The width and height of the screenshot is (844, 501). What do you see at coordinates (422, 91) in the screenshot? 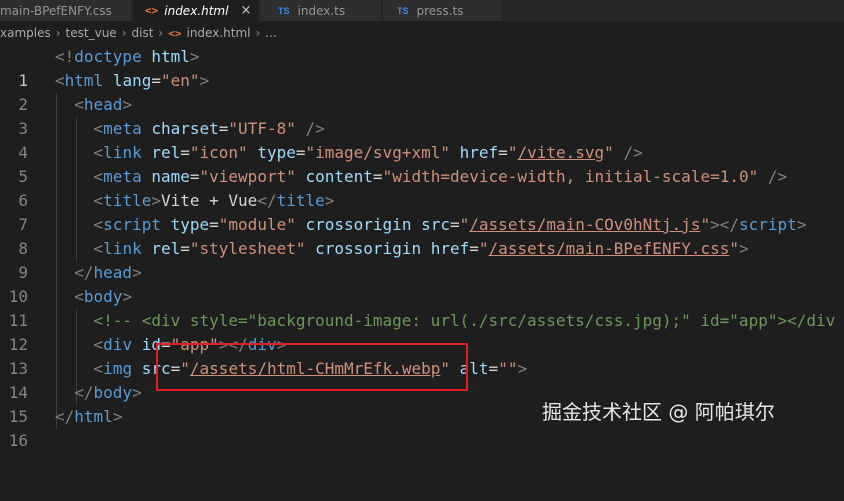
I see `code-line: 2 <html lang="en">` at bounding box center [422, 91].